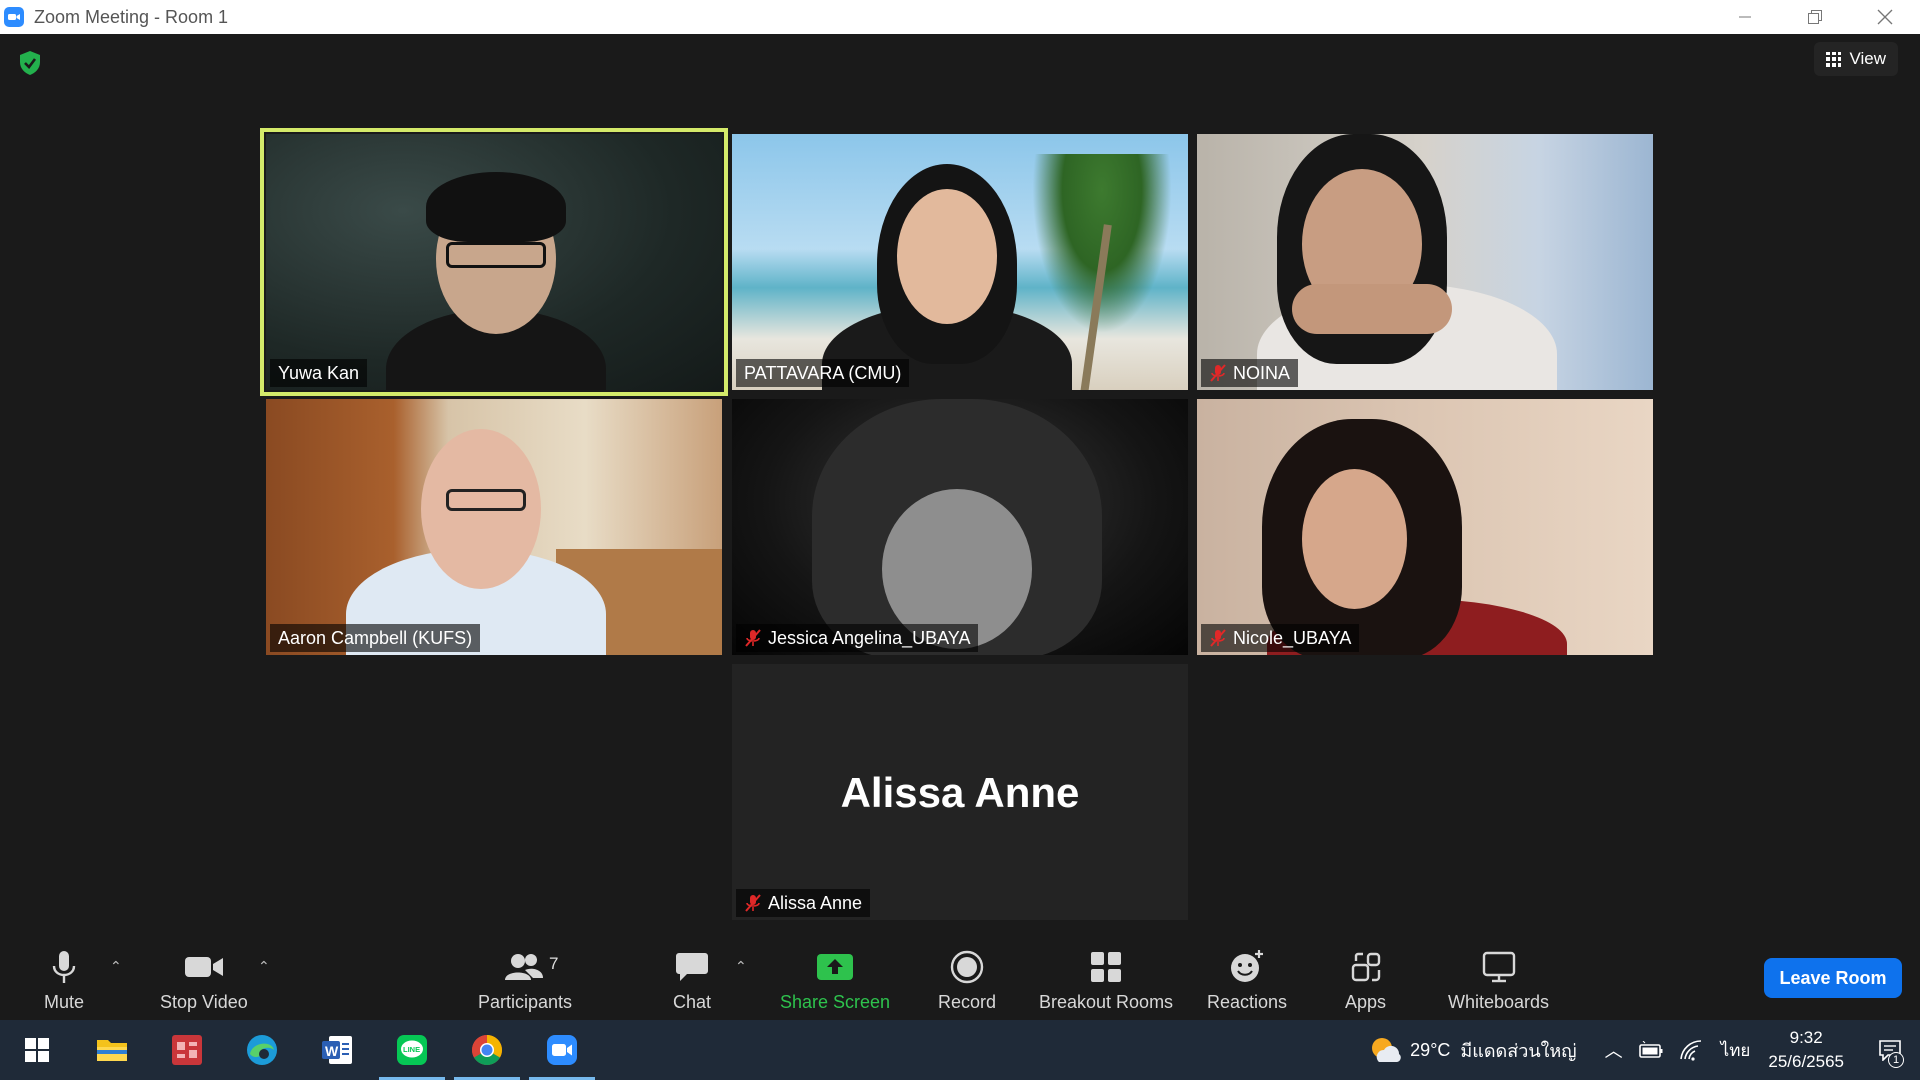 The height and width of the screenshot is (1080, 1920). I want to click on taskbar-file-explorer, so click(112, 1050).